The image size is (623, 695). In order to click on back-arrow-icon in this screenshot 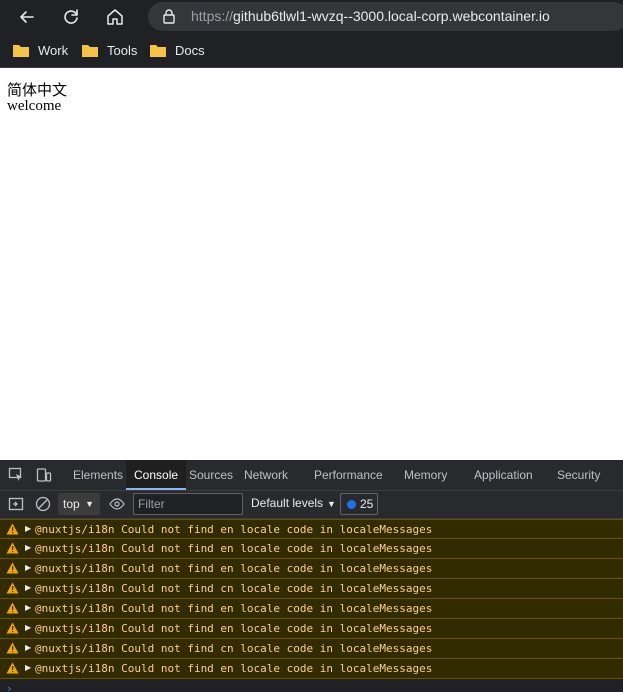, I will do `click(27, 17)`.